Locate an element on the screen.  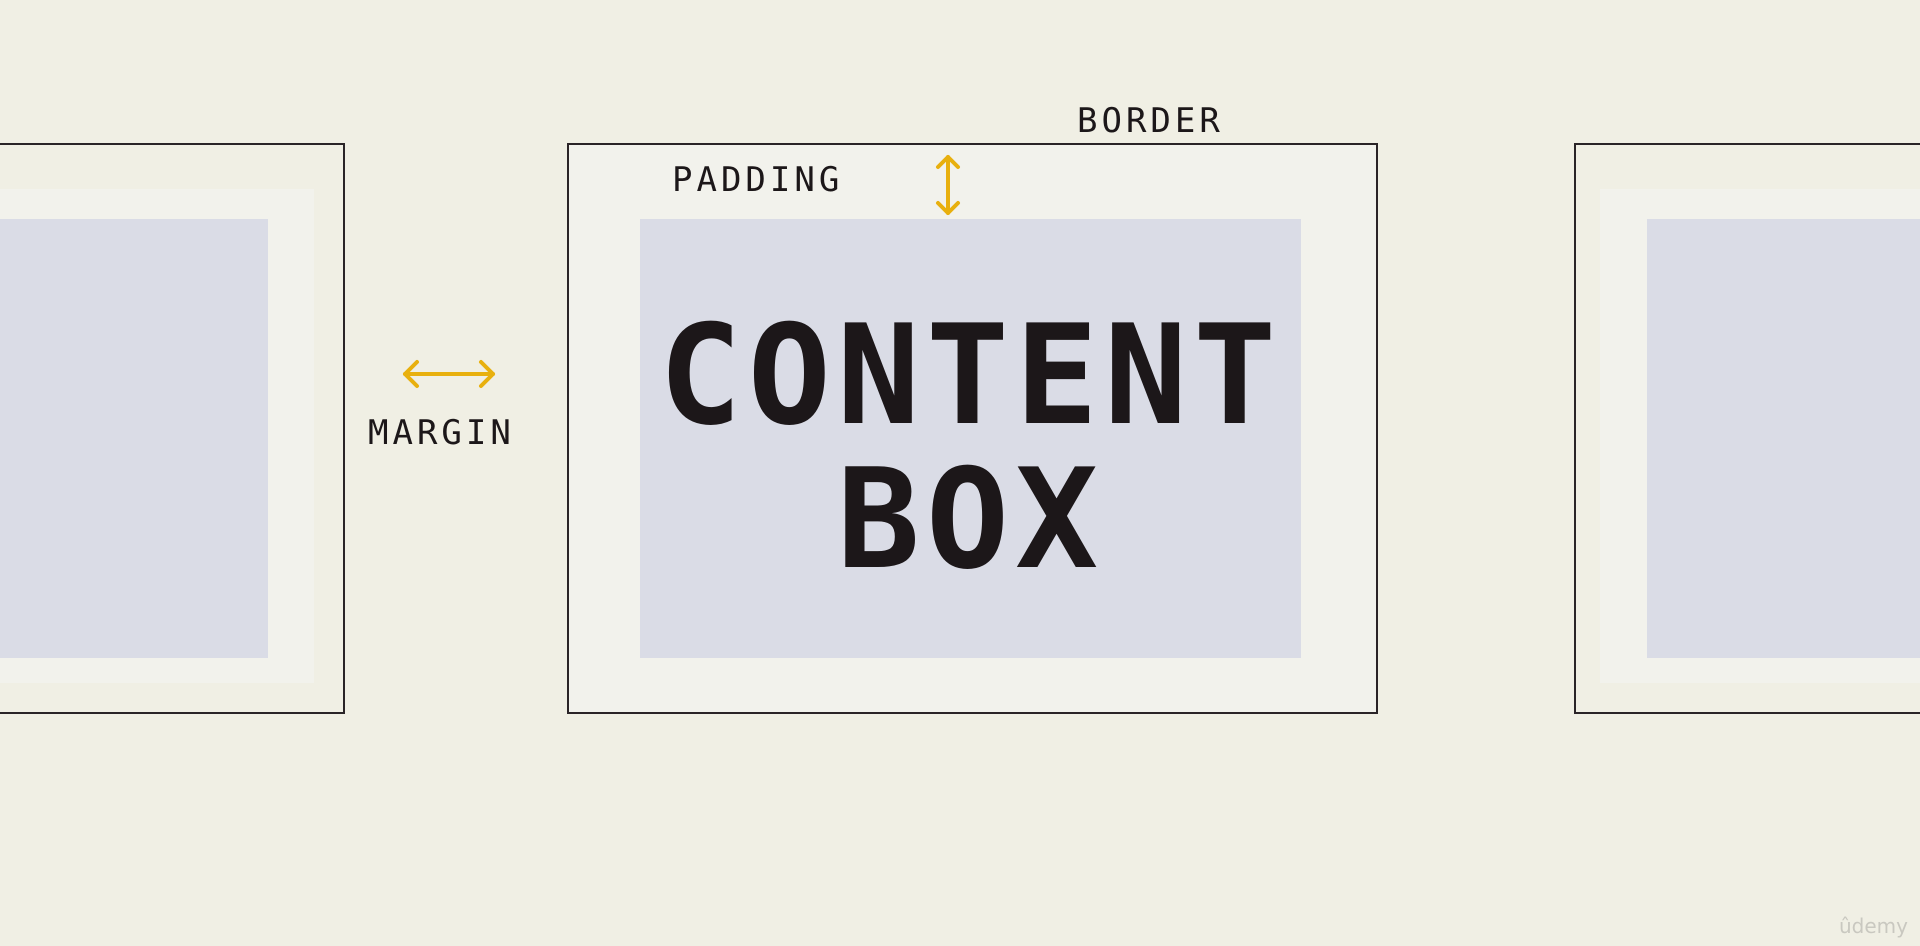
horizontal-double-arrow-icon is located at coordinates (449, 374).